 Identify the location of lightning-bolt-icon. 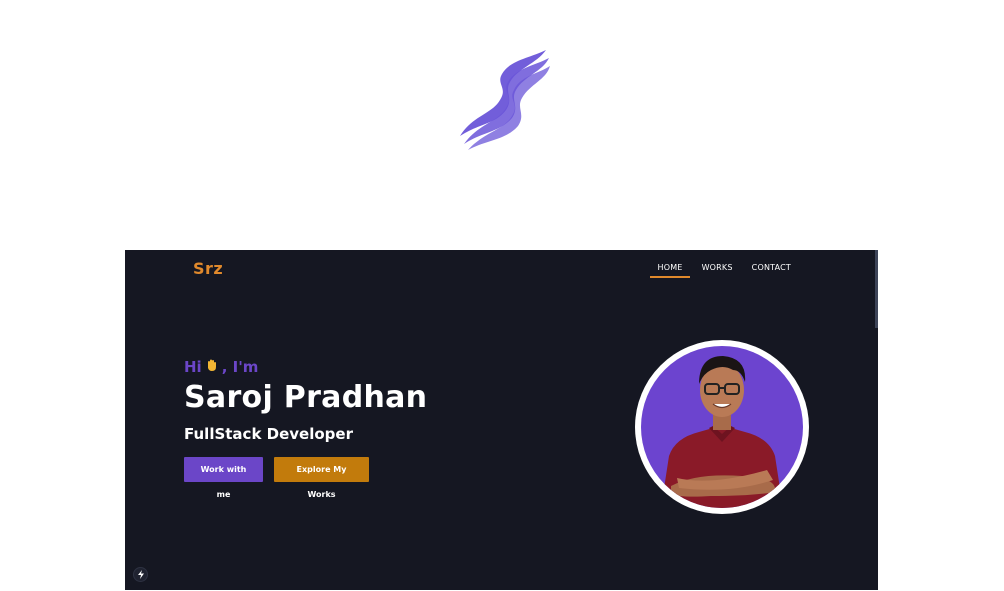
(140, 574).